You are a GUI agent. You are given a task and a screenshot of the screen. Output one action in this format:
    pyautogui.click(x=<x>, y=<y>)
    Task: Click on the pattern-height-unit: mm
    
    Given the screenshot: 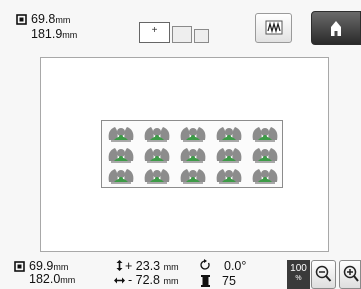 What is the action you would take?
    pyautogui.click(x=63, y=20)
    